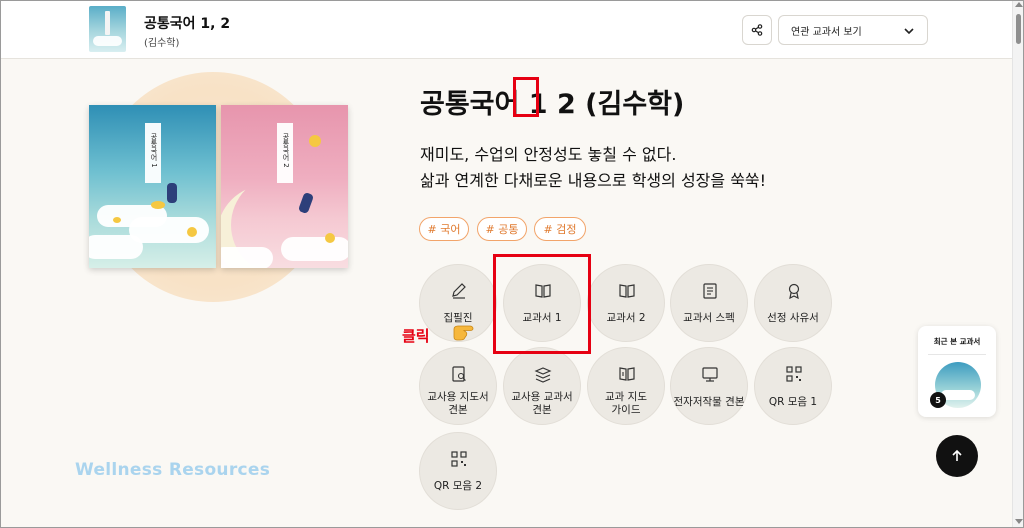  What do you see at coordinates (459, 374) in the screenshot?
I see `teacher-guide-icon` at bounding box center [459, 374].